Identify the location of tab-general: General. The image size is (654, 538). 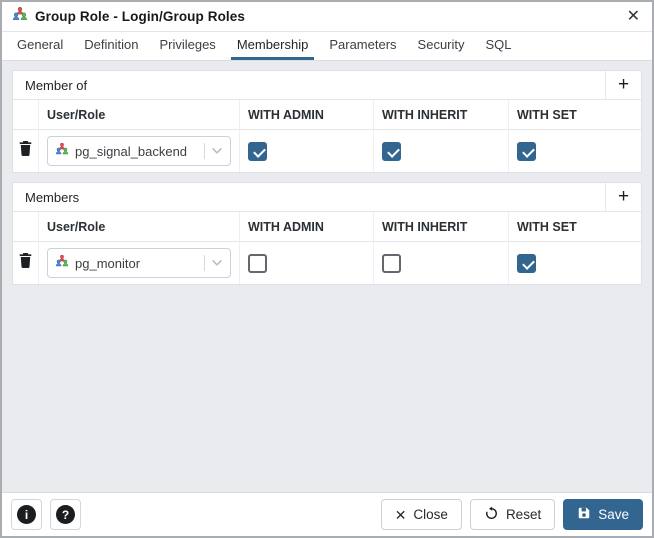
(40, 46).